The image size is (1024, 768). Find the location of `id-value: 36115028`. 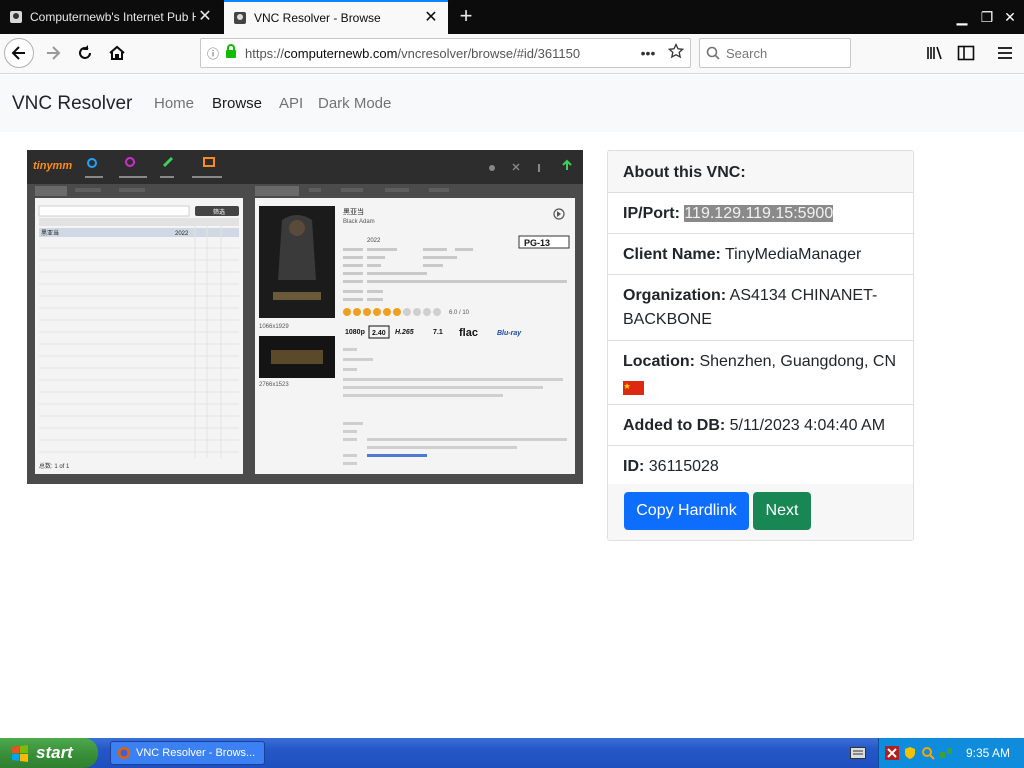

id-value: 36115028 is located at coordinates (683, 466).